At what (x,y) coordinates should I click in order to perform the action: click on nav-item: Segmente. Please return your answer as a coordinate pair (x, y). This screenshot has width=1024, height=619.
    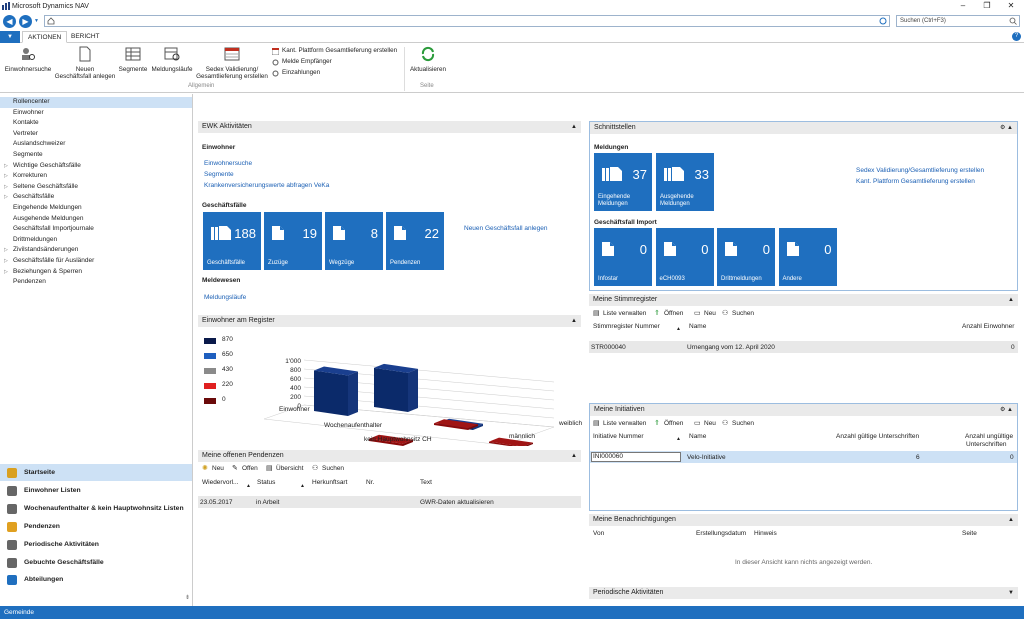
    Looking at the image, I should click on (96, 155).